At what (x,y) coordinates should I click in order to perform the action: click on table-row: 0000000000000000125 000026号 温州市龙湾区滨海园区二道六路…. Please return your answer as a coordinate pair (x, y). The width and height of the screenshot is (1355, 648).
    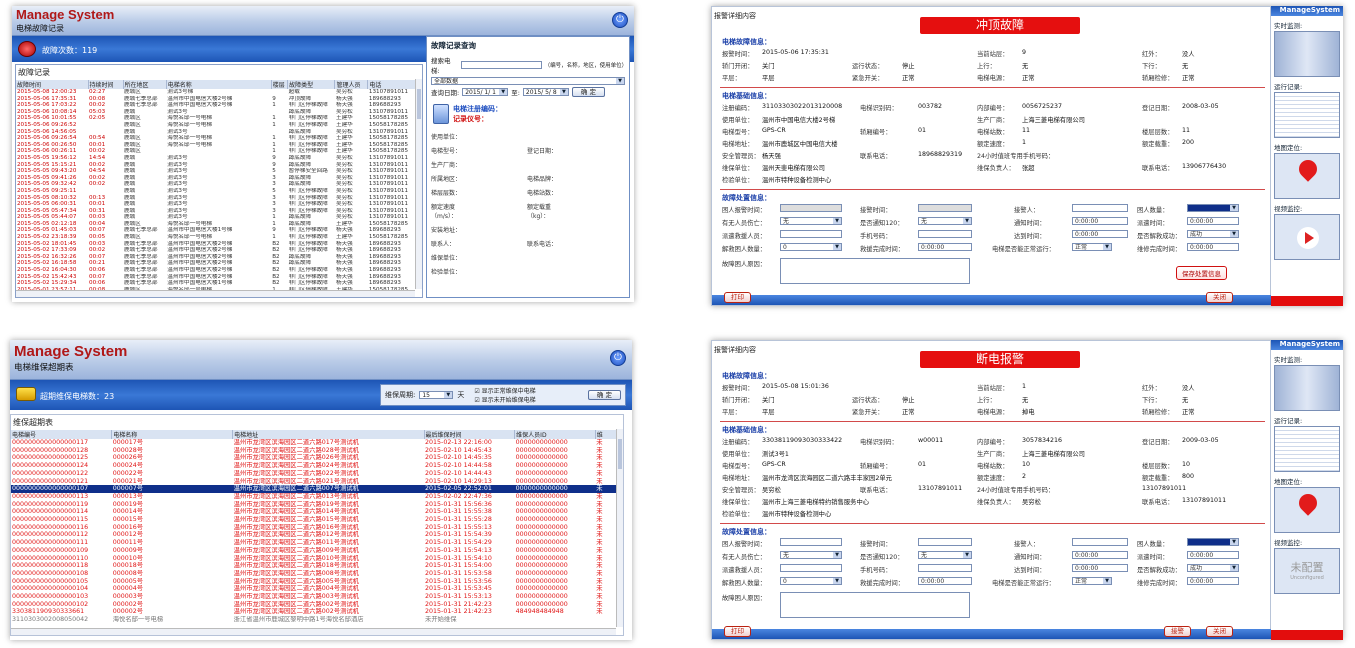
    Looking at the image, I should click on (317, 458).